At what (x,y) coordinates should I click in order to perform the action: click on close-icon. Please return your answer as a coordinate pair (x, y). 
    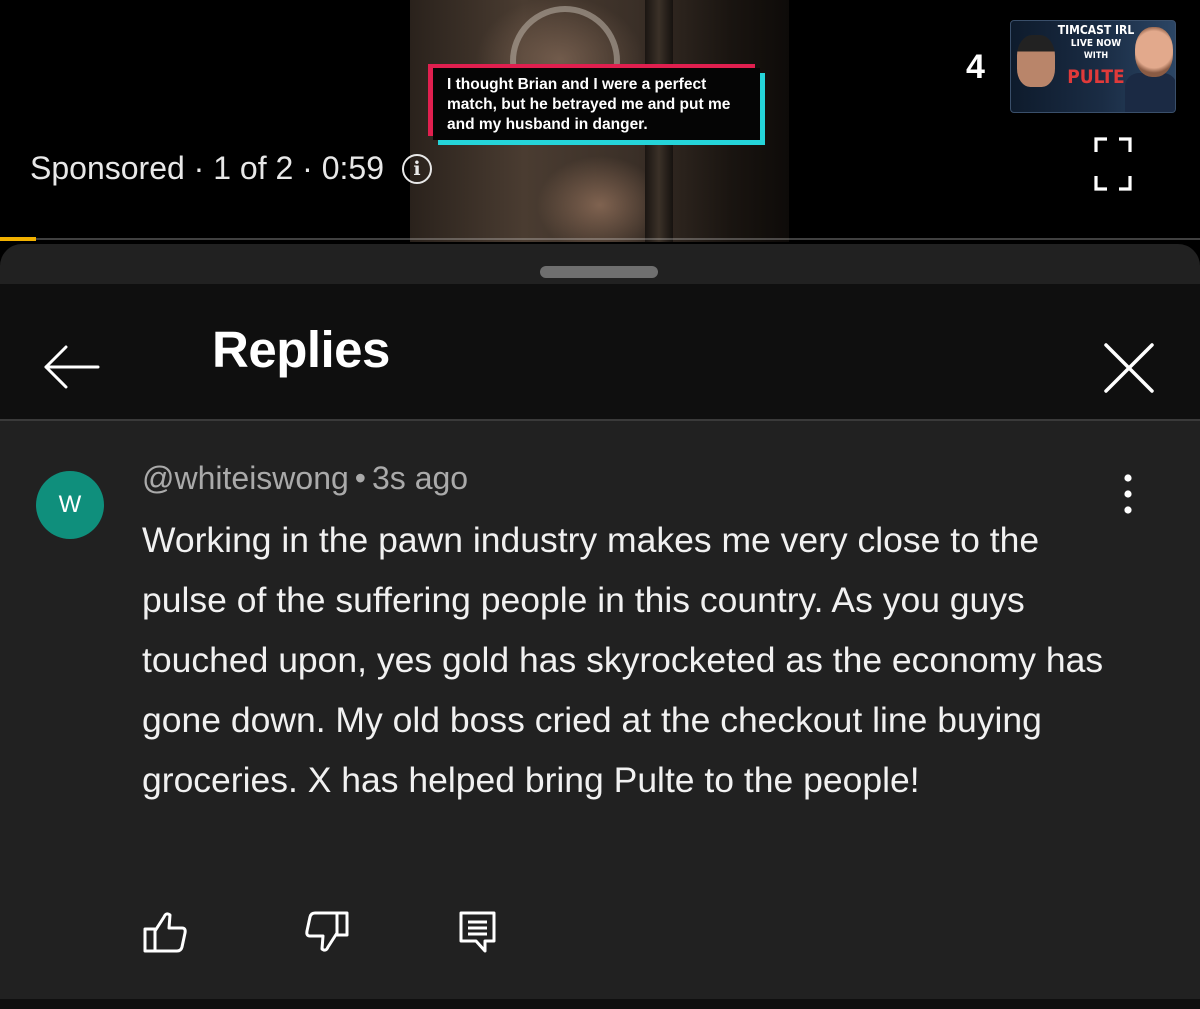
    Looking at the image, I should click on (1129, 368).